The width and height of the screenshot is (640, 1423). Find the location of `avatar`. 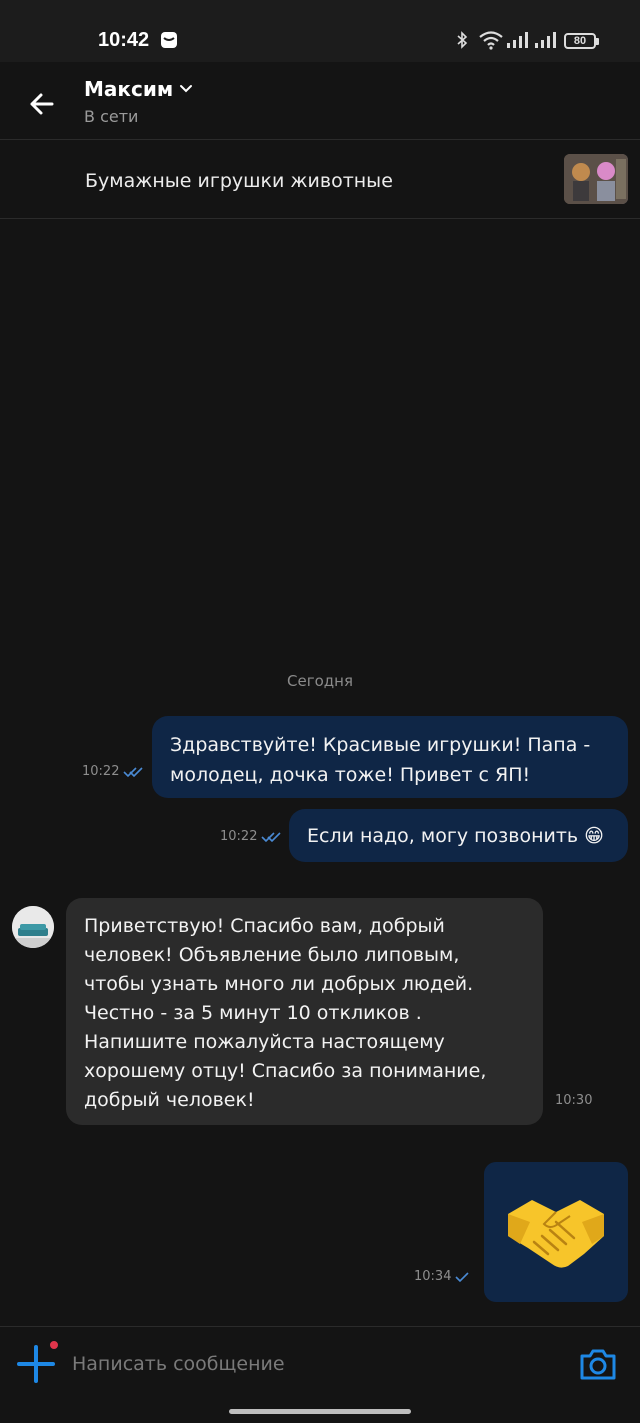

avatar is located at coordinates (33, 927).